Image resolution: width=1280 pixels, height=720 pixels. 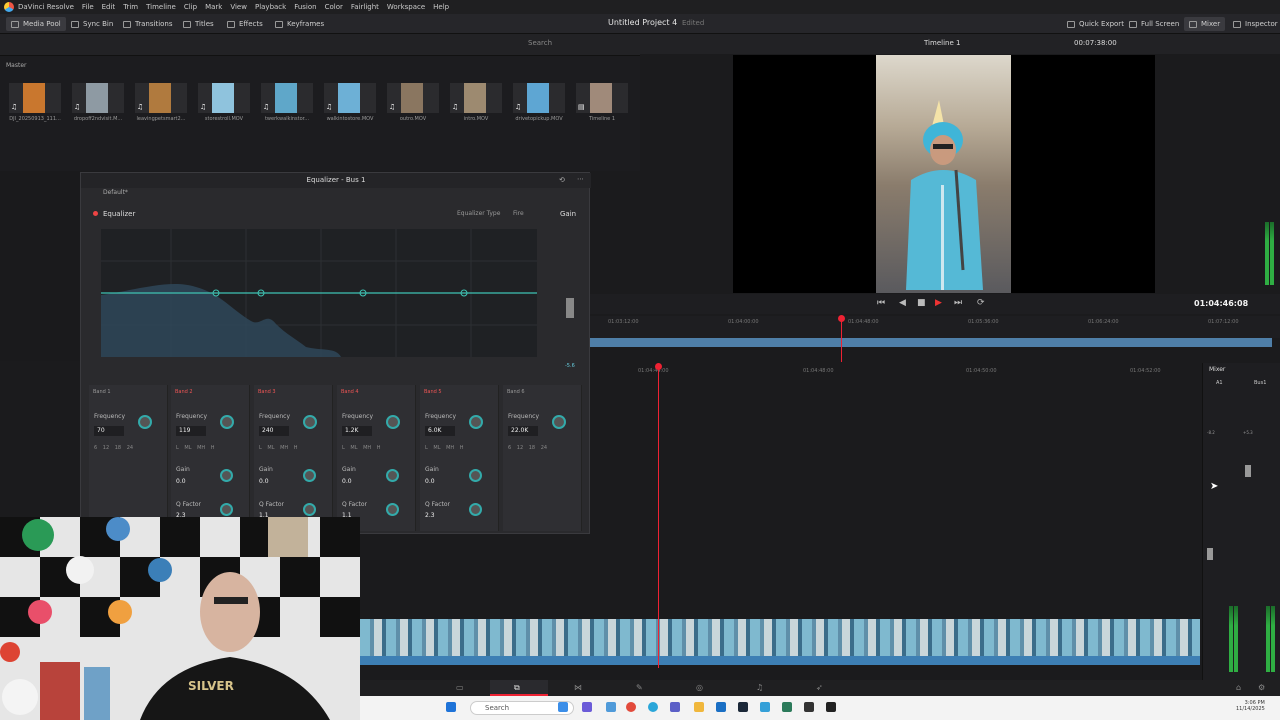 I want to click on band-1-slope: 6 12 18 24, so click(x=129, y=448).